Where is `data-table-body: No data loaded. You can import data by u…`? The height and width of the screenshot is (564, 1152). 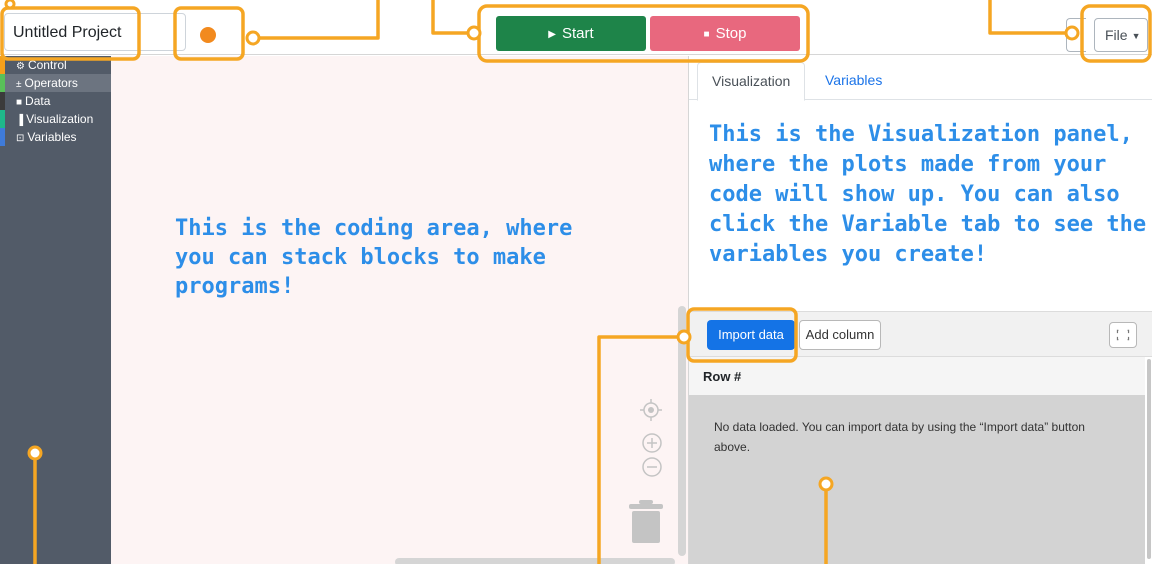
data-table-body: No data loaded. You can import data by u… is located at coordinates (917, 479).